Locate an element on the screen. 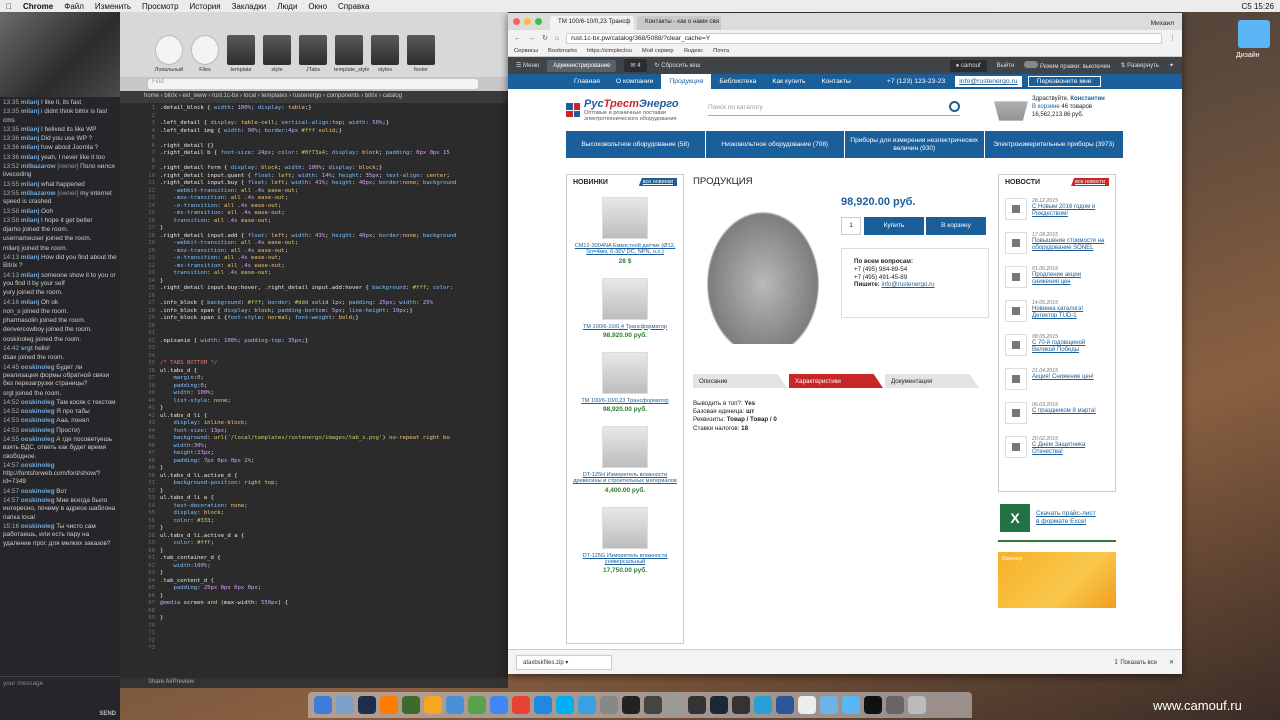  toolbar-file-button: Локальный is located at coordinates (169, 54).